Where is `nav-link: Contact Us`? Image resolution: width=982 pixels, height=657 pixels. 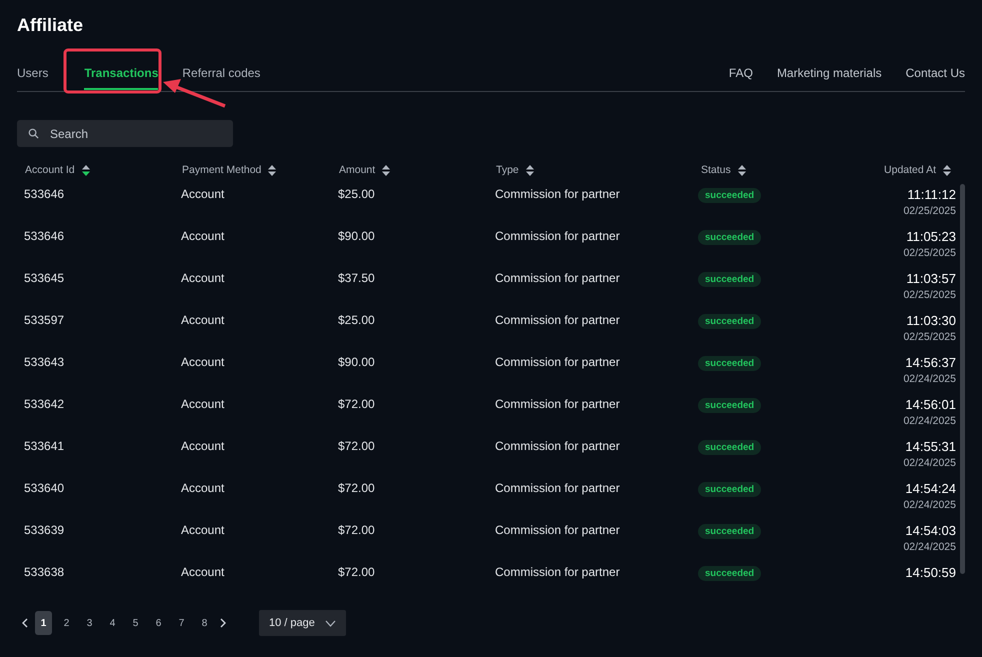
nav-link: Contact Us is located at coordinates (935, 74).